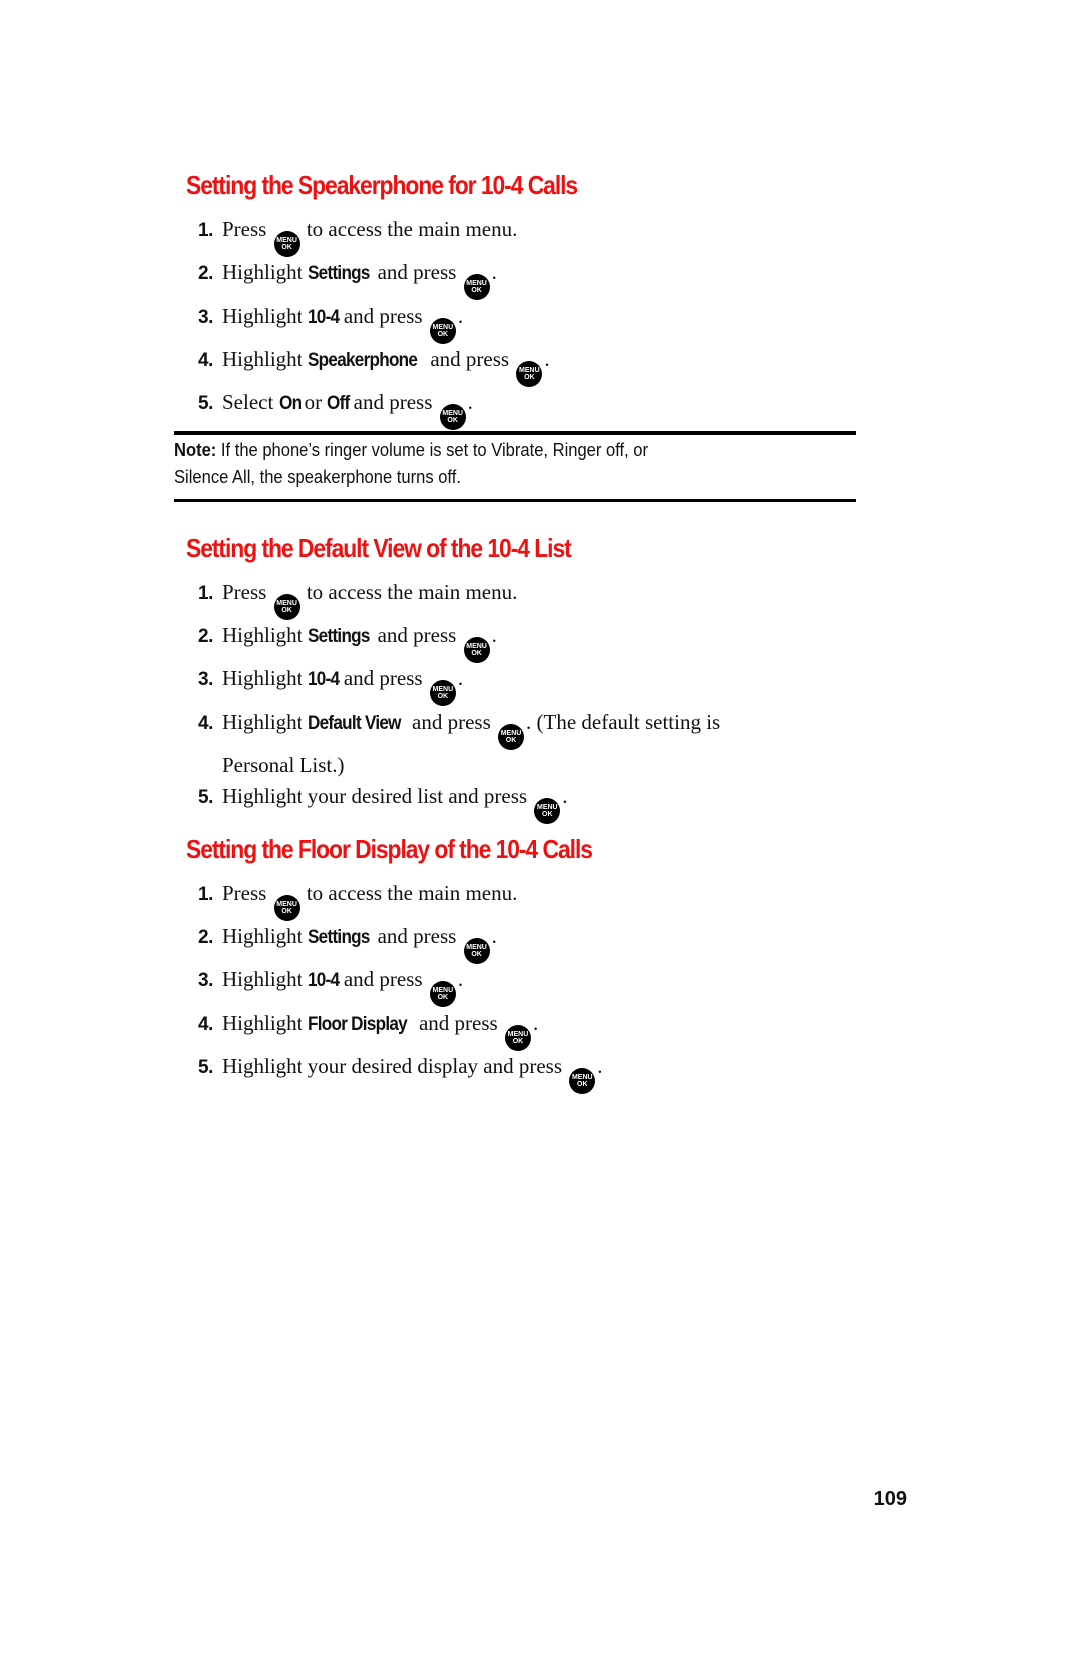 Image resolution: width=1080 pixels, height=1669 pixels. I want to click on note-top-rule, so click(515, 433).